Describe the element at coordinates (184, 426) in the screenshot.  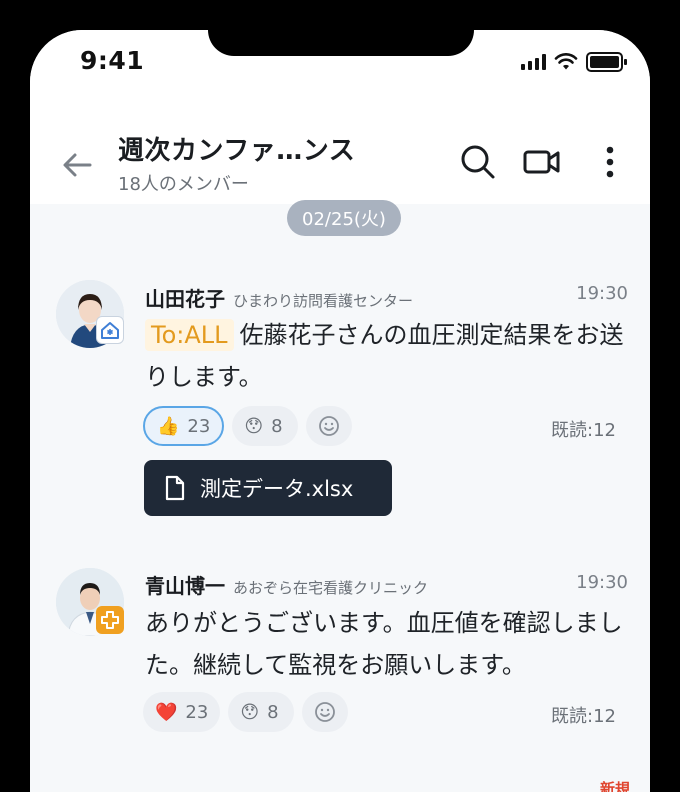
I see `reaction-thumbs-up: 👍 23` at that location.